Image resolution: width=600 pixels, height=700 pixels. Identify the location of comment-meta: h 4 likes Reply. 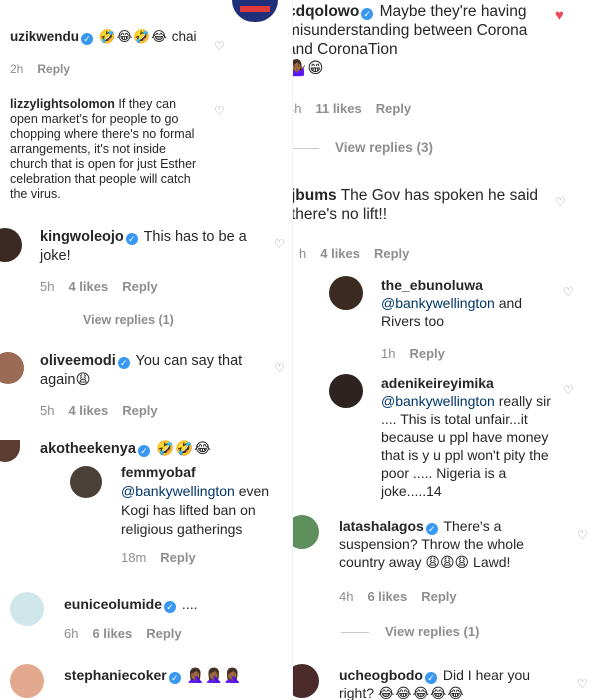
(361, 253).